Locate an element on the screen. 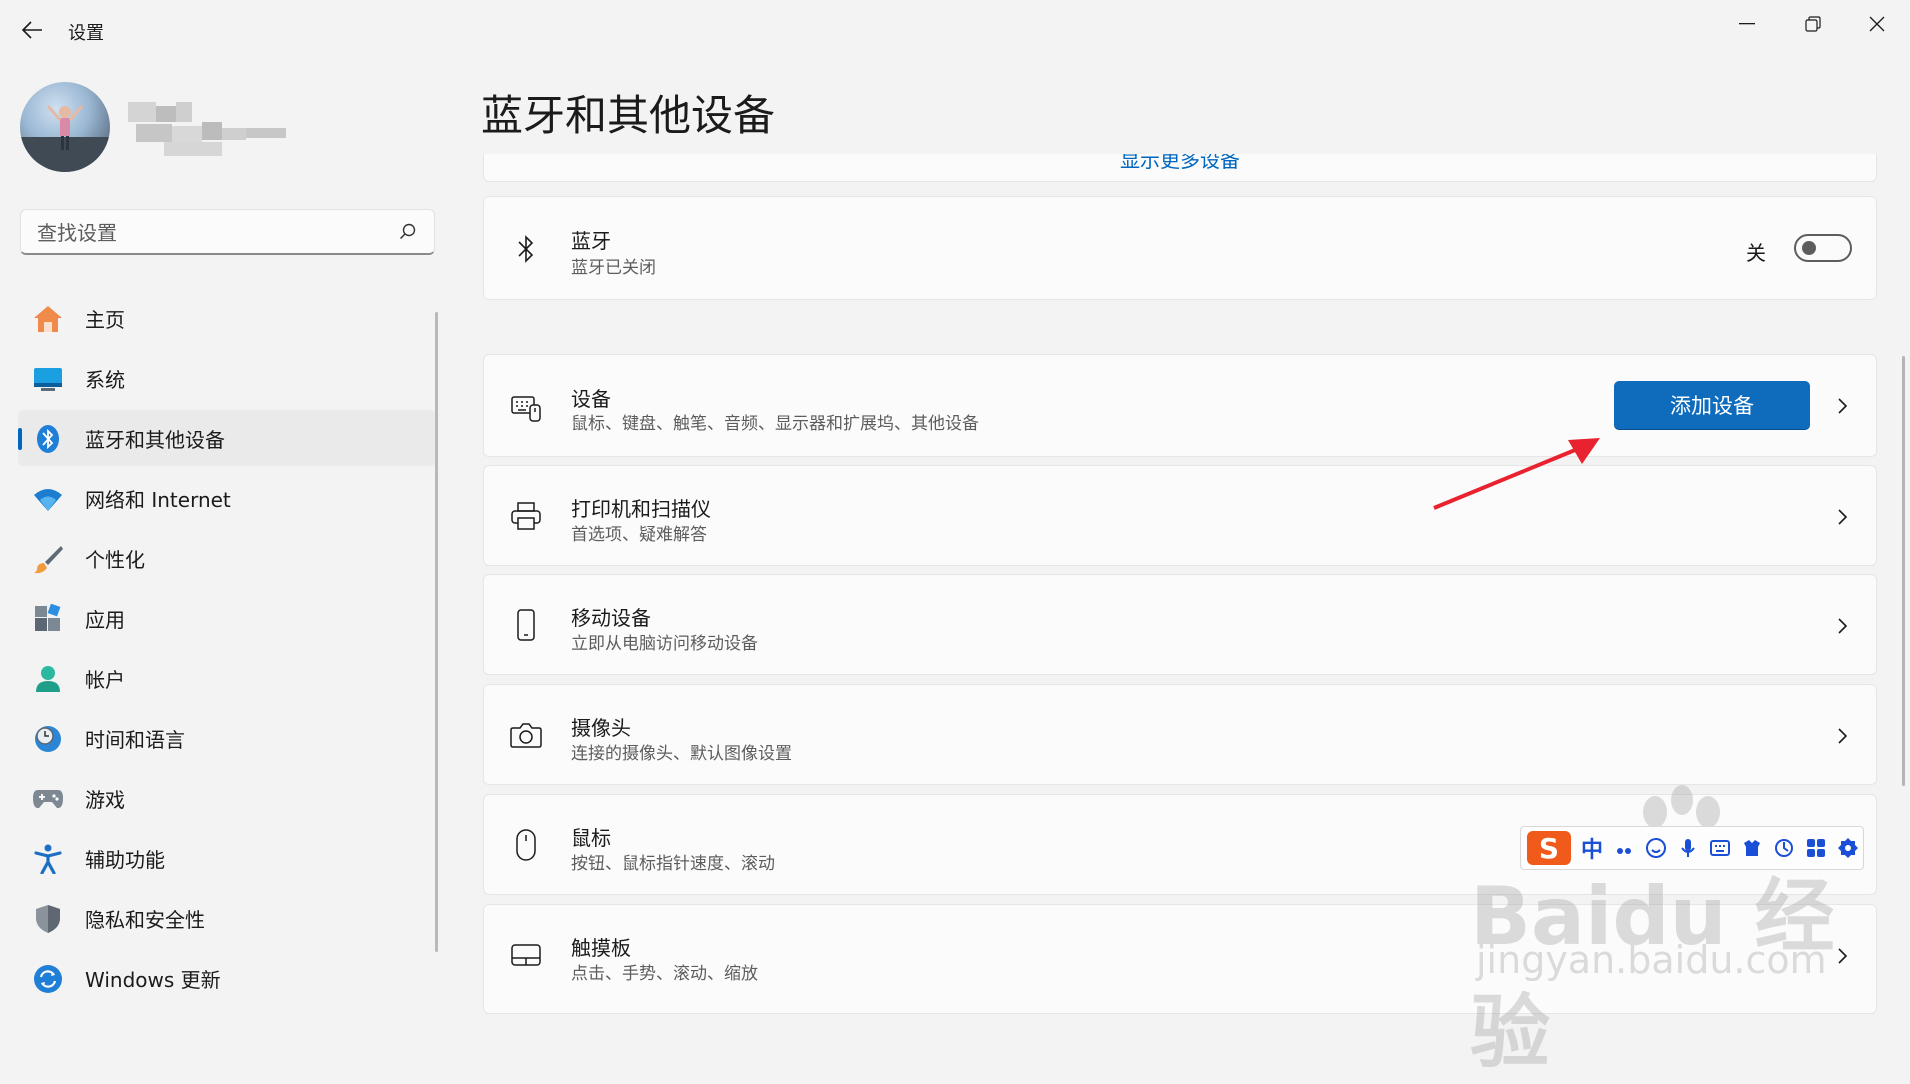 Image resolution: width=1910 pixels, height=1084 pixels. show-more-devices-link: 显示更多设备 is located at coordinates (1180, 163).